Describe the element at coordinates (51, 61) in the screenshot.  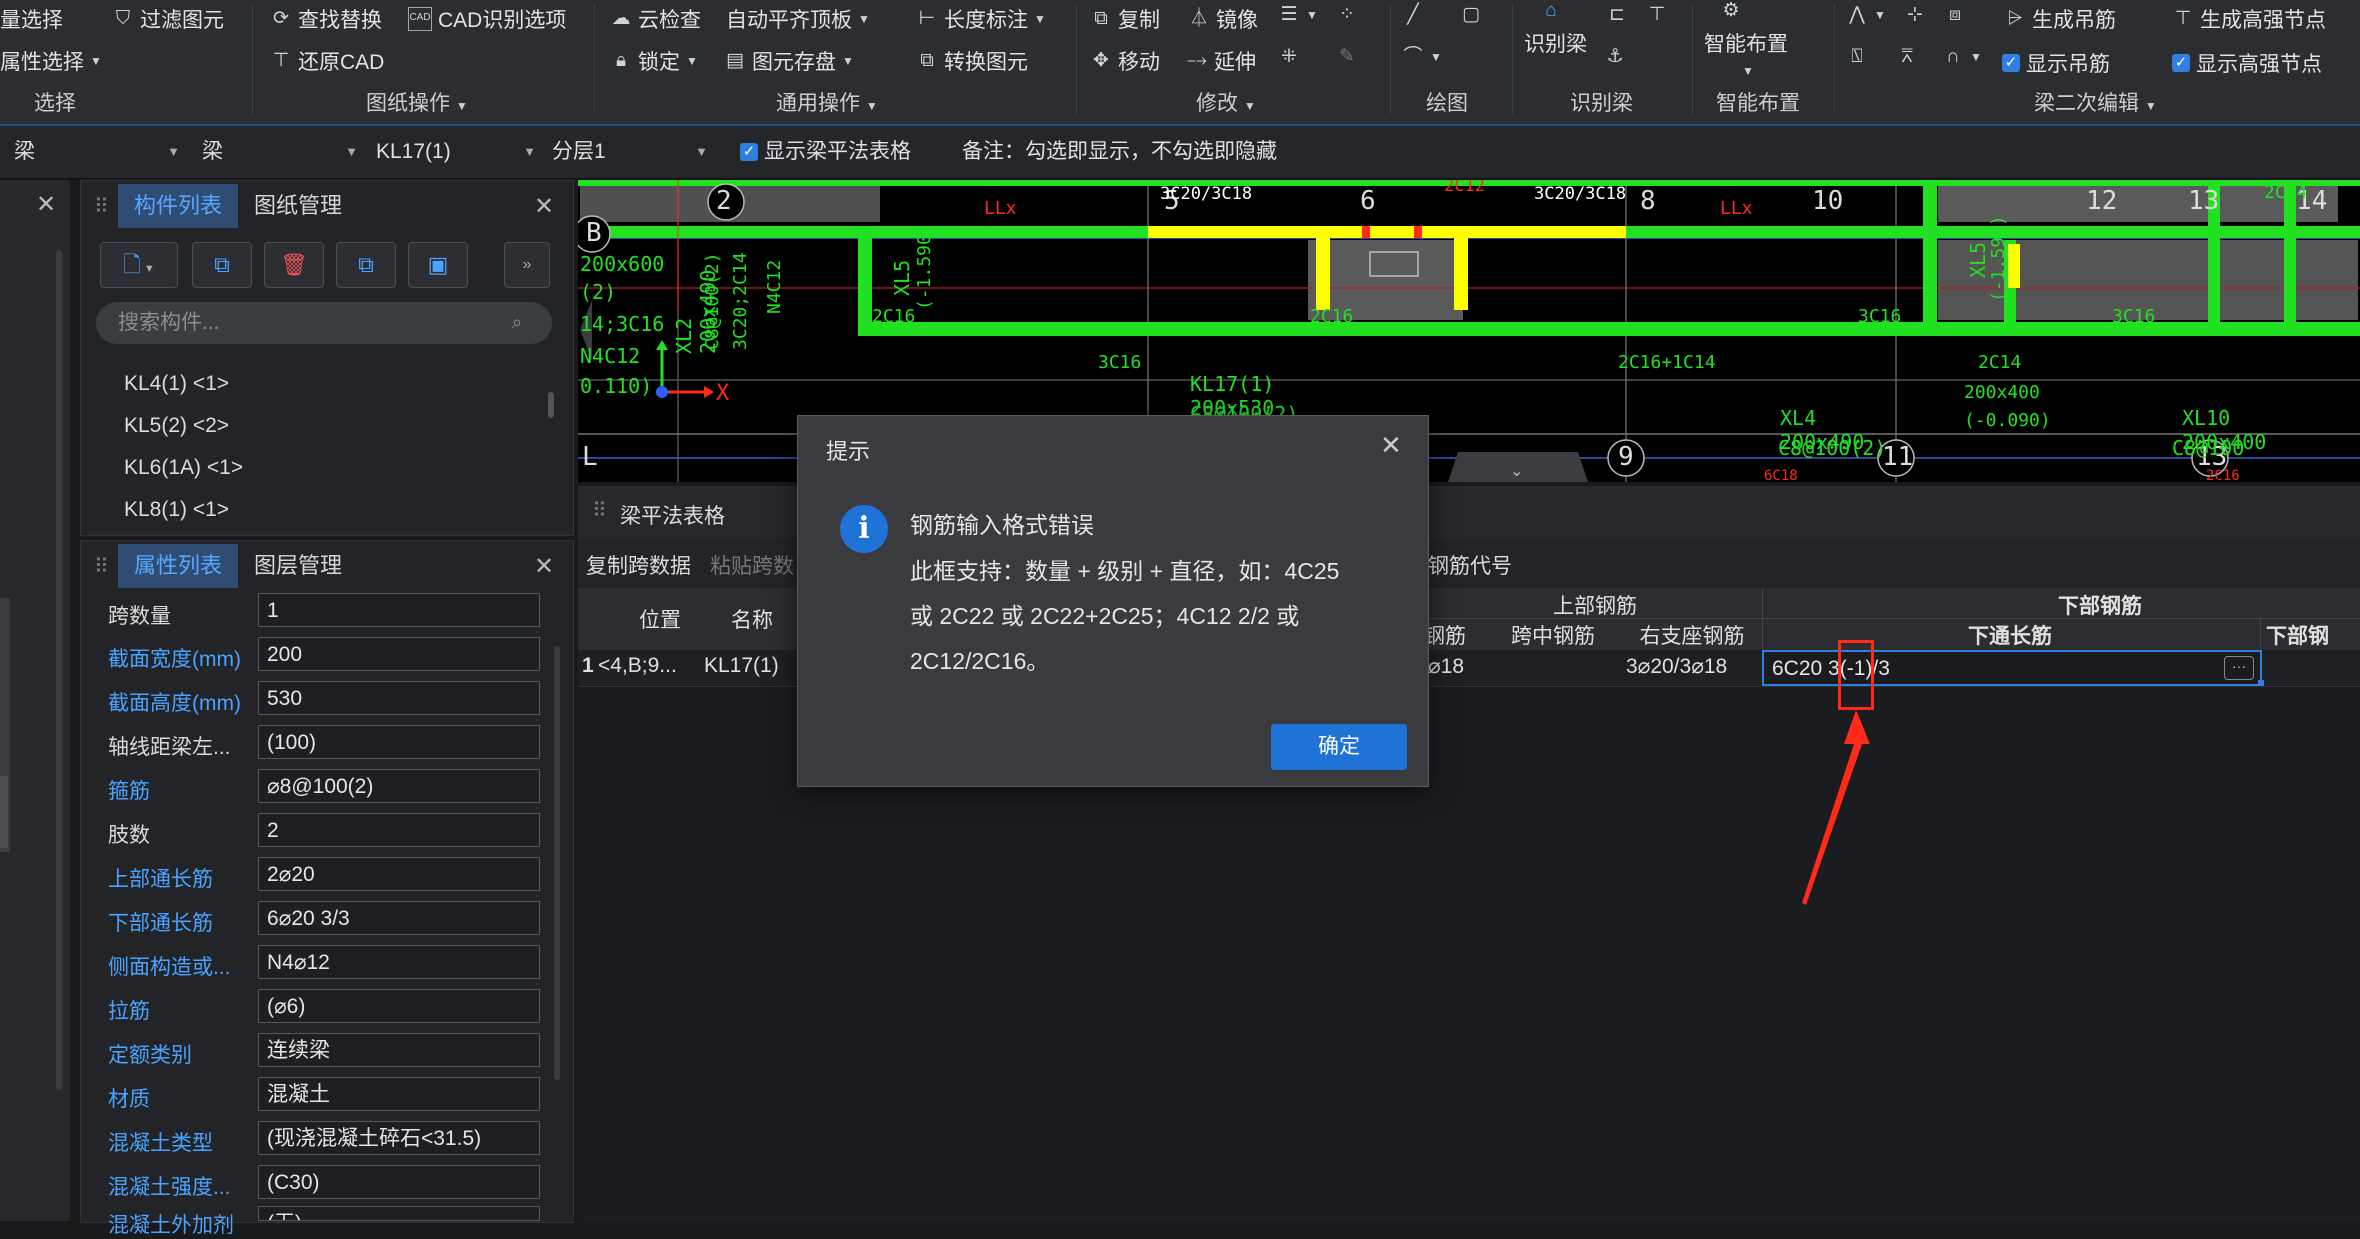
I see `prop-select-button: 属性选择 ▼` at that location.